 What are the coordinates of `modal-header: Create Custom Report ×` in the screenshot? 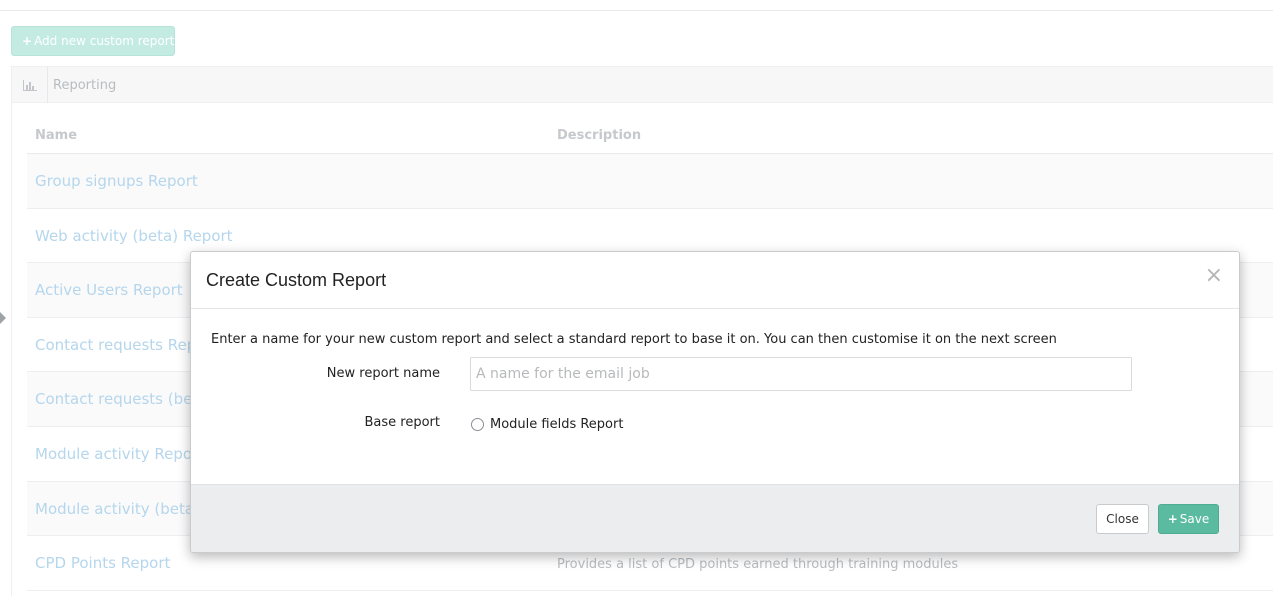 It's located at (715, 280).